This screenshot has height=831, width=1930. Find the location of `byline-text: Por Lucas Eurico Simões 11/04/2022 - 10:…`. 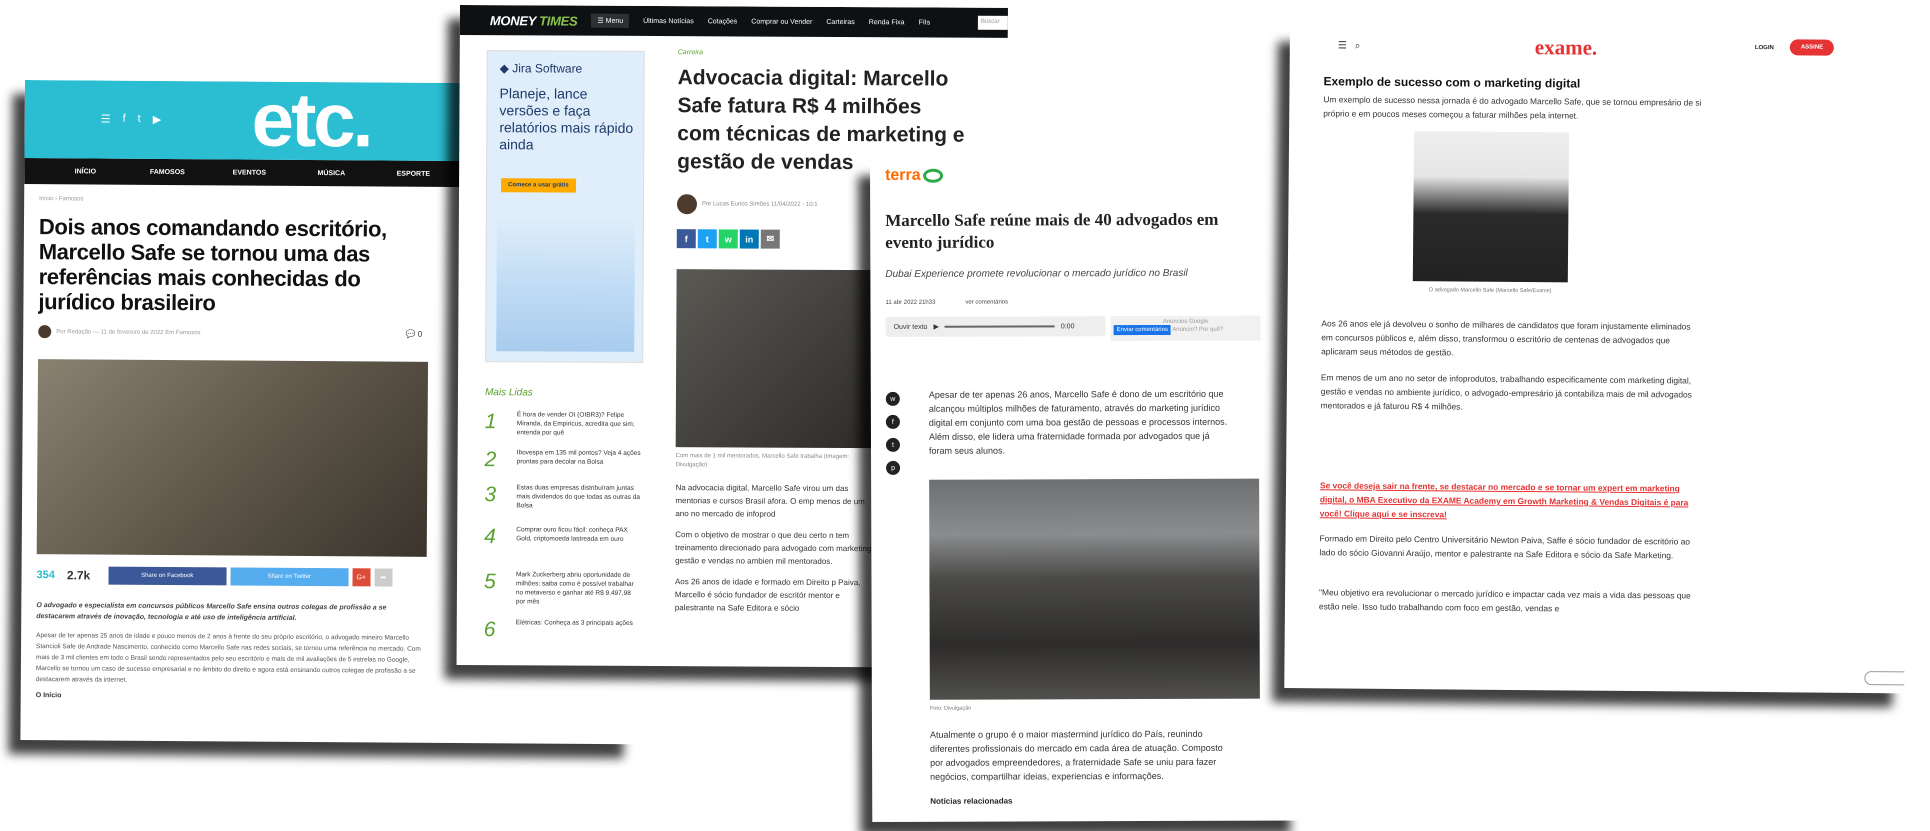

byline-text: Por Lucas Eurico Simões 11/04/2022 - 10:… is located at coordinates (759, 204).